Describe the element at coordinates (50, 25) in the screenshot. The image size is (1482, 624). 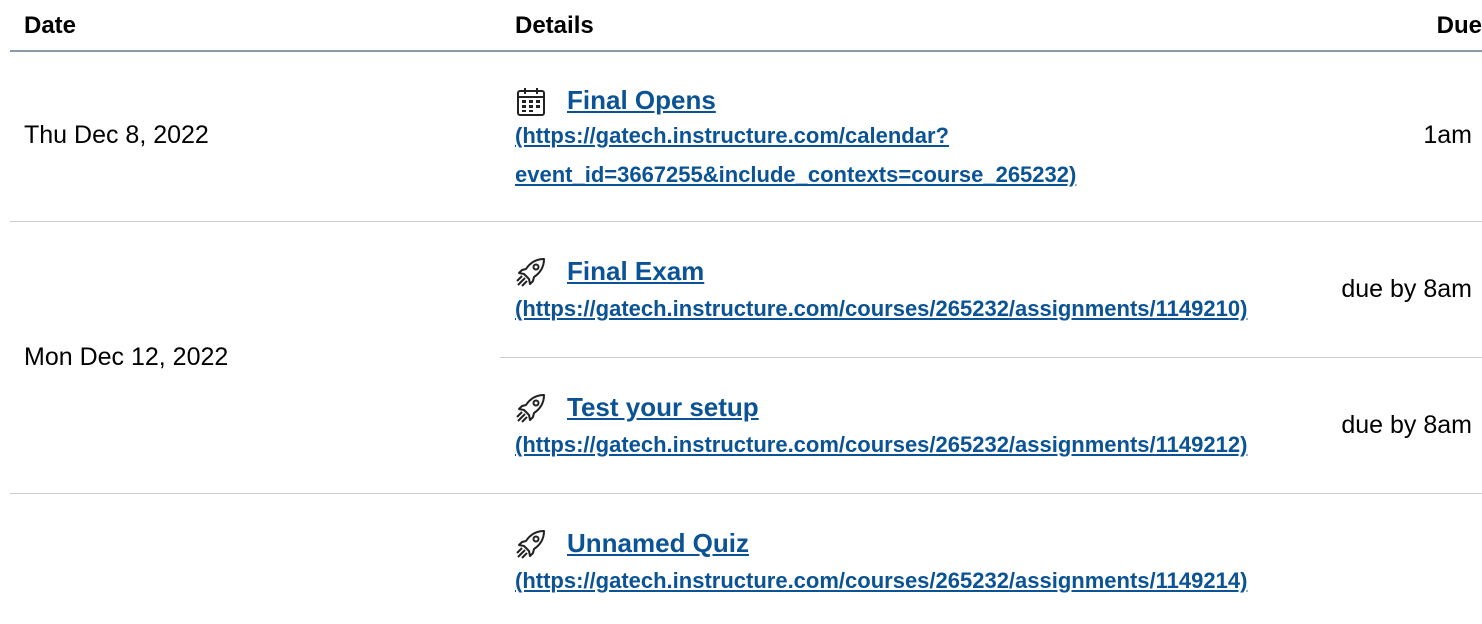
I see `column-header-date: Date` at that location.